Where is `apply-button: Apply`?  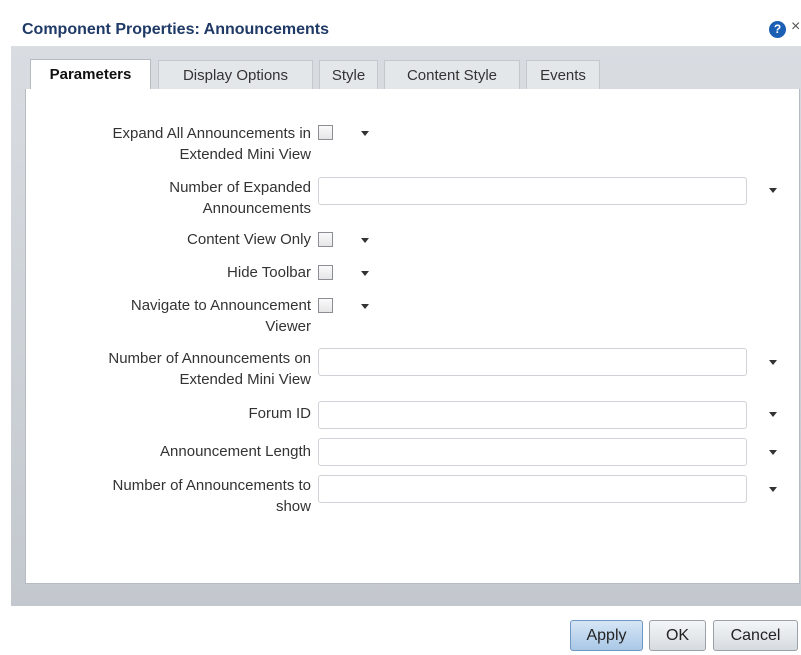
apply-button: Apply is located at coordinates (606, 635).